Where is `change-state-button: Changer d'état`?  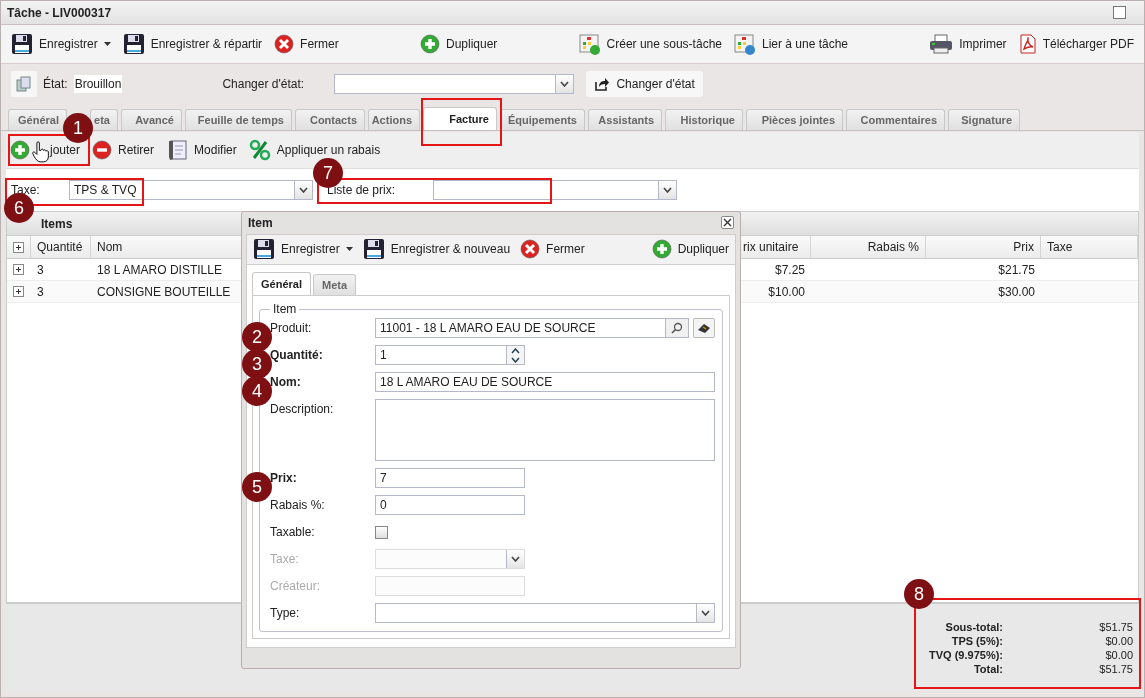
change-state-button: Changer d'état is located at coordinates (644, 84).